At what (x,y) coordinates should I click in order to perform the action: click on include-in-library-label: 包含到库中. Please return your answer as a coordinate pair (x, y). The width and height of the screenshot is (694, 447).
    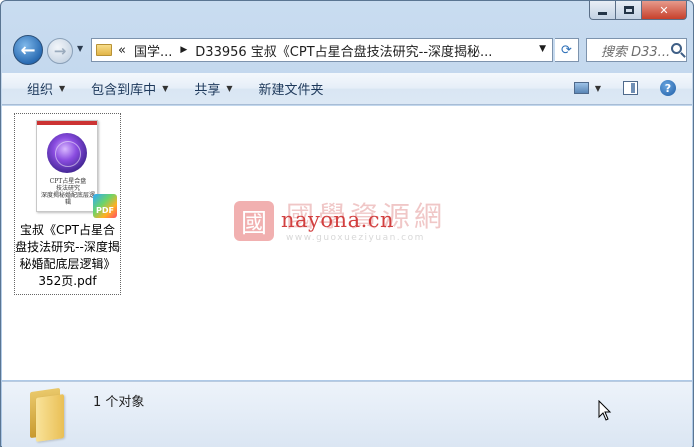
    Looking at the image, I should click on (124, 90).